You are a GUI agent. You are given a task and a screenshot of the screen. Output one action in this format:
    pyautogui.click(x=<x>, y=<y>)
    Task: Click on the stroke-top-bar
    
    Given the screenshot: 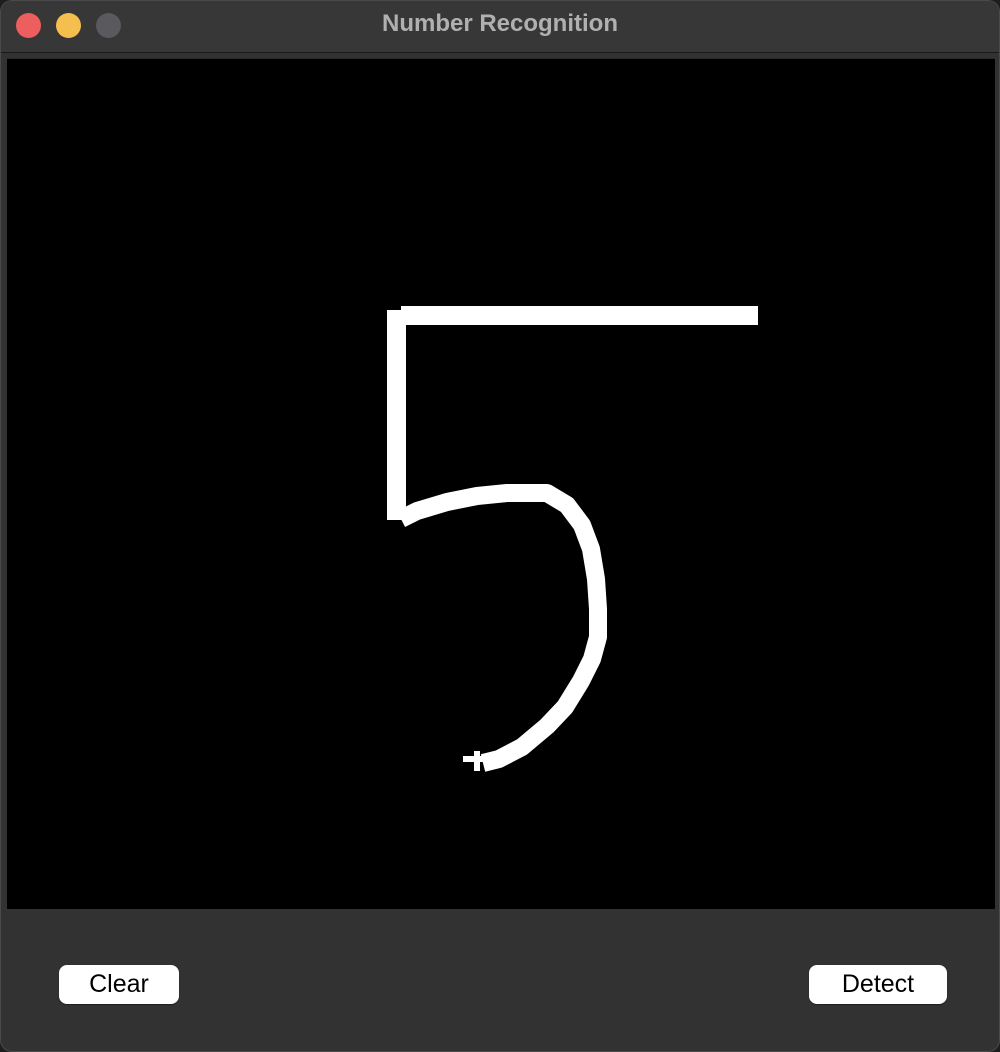 What is the action you would take?
    pyautogui.click(x=579, y=315)
    